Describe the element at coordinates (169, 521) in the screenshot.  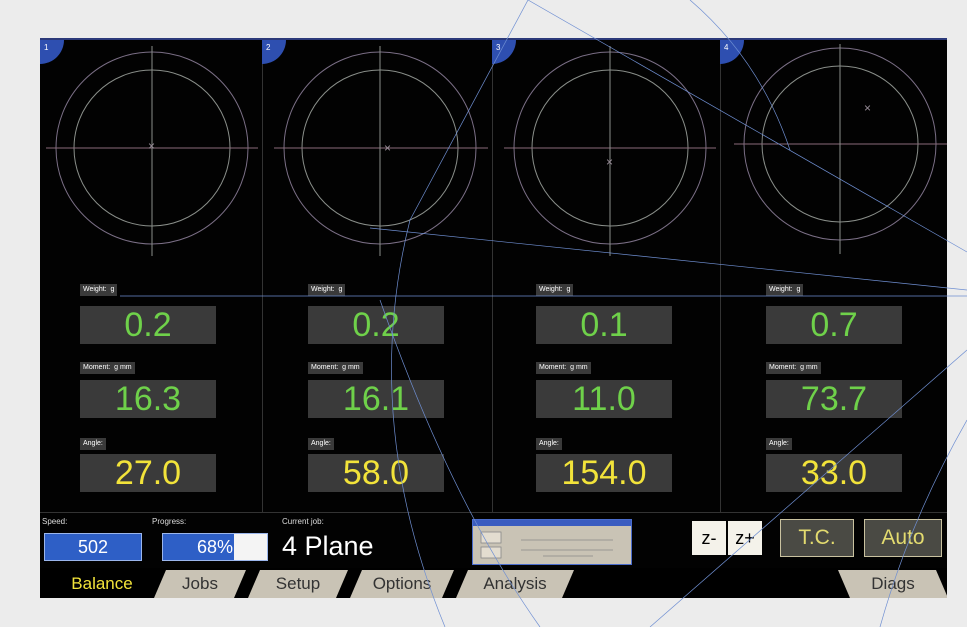
I see `progress-label: Progress:` at that location.